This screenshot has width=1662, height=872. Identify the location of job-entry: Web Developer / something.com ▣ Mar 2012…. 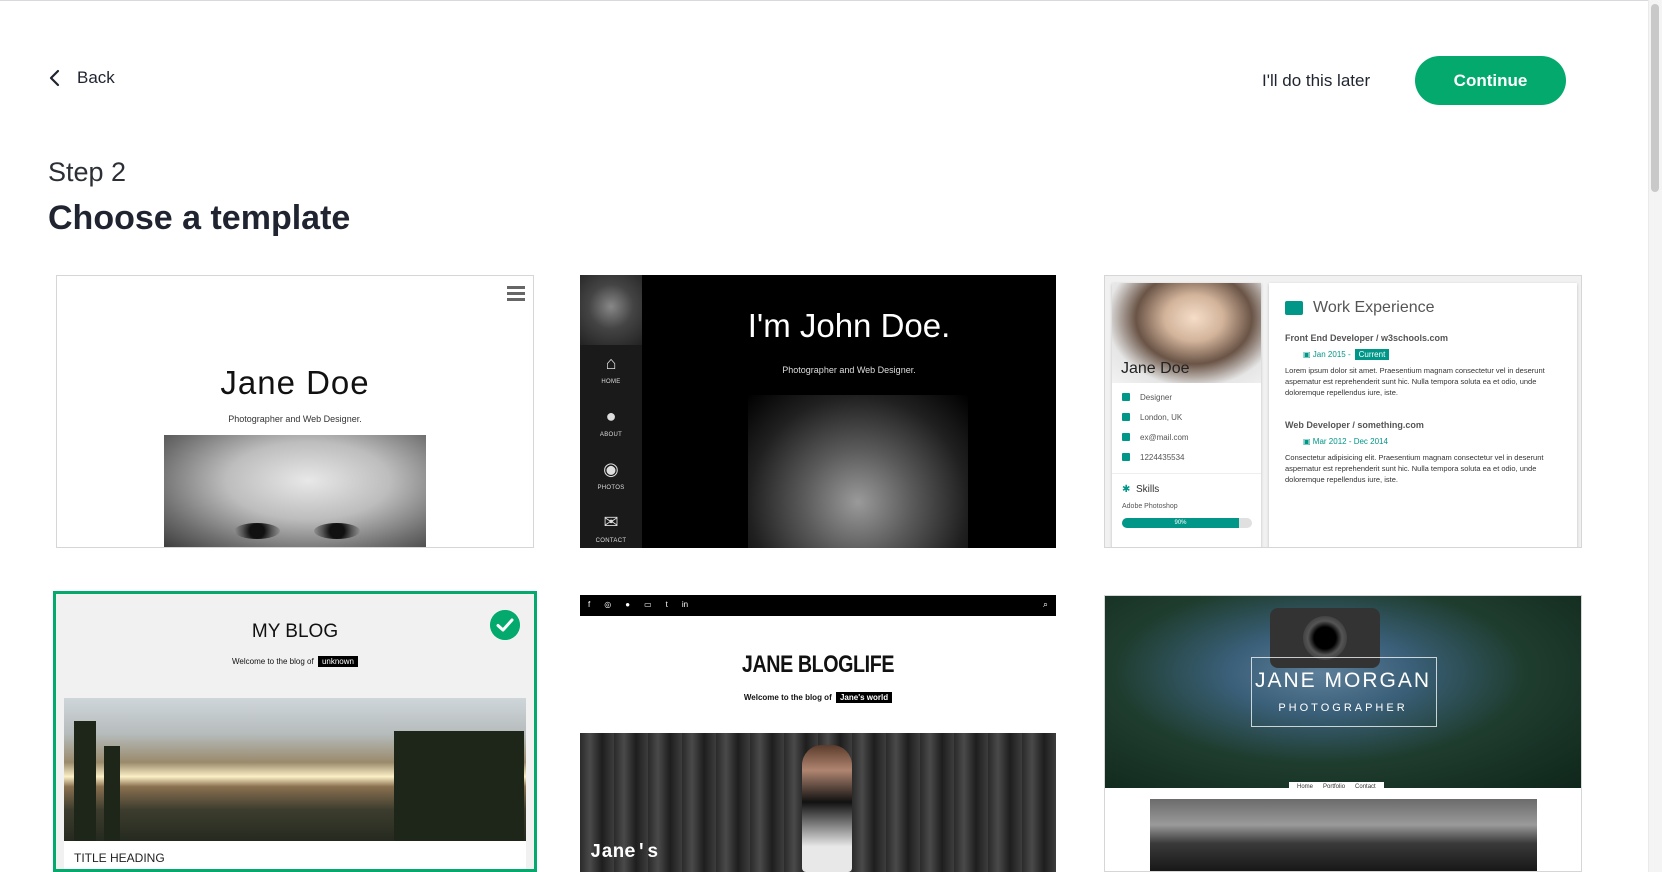
(1414, 452).